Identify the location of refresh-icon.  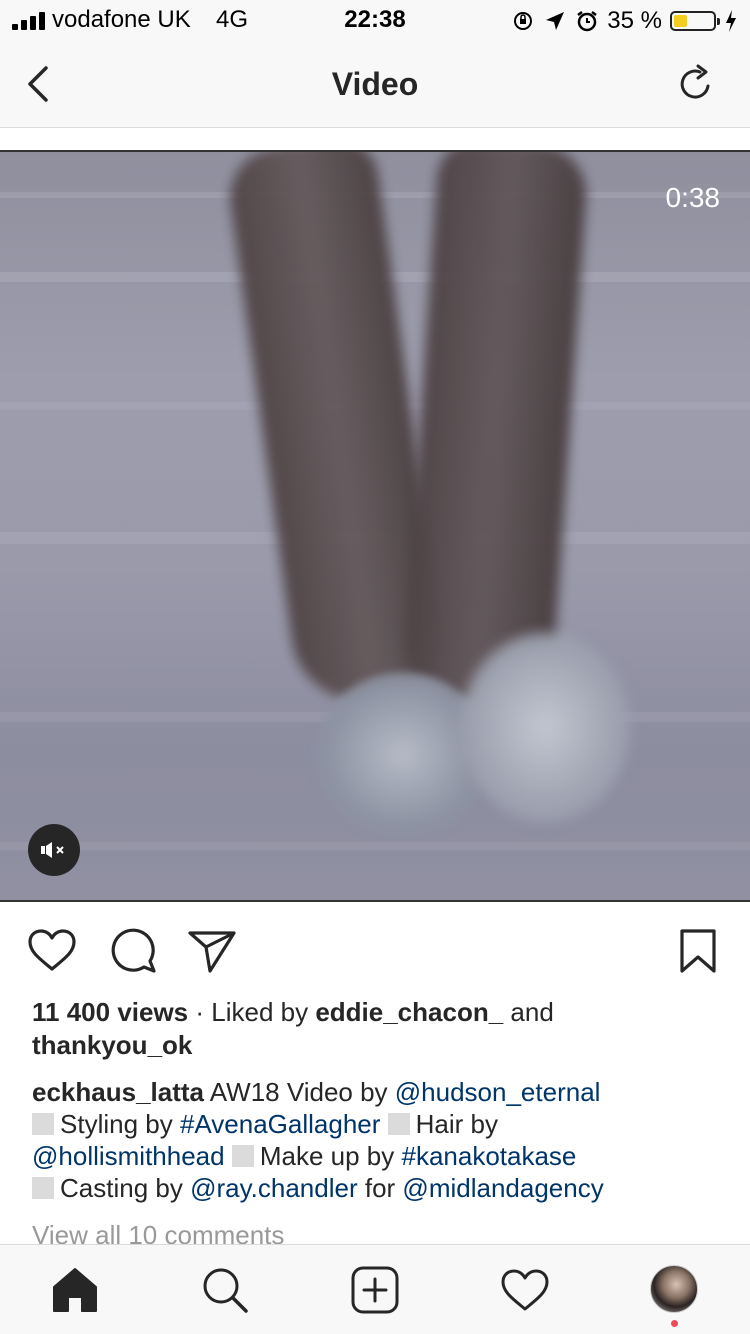
(696, 84).